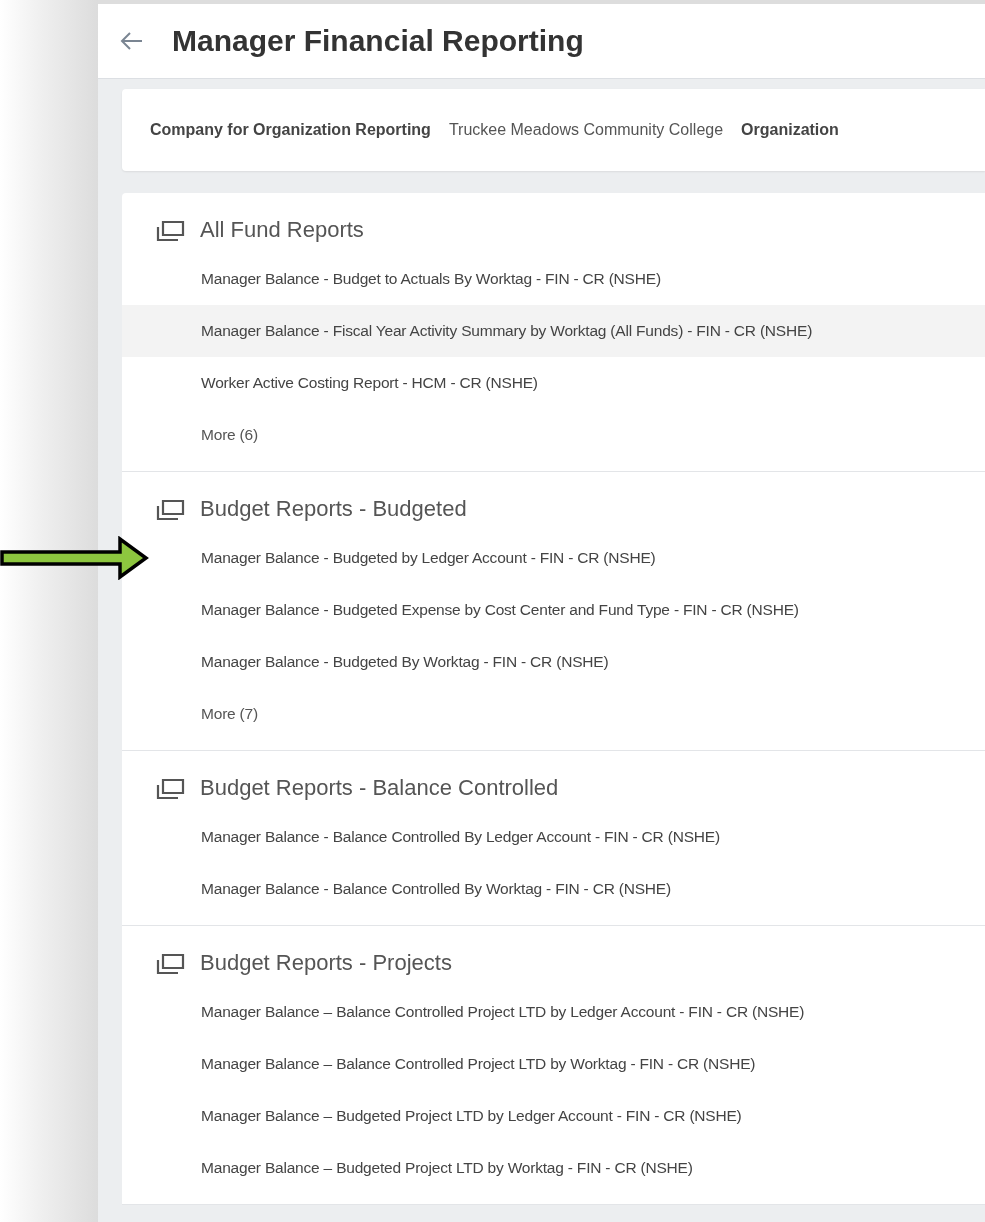 The width and height of the screenshot is (985, 1222). Describe the element at coordinates (379, 788) in the screenshot. I see `section-title: Budget Reports - Balance Controlled` at that location.